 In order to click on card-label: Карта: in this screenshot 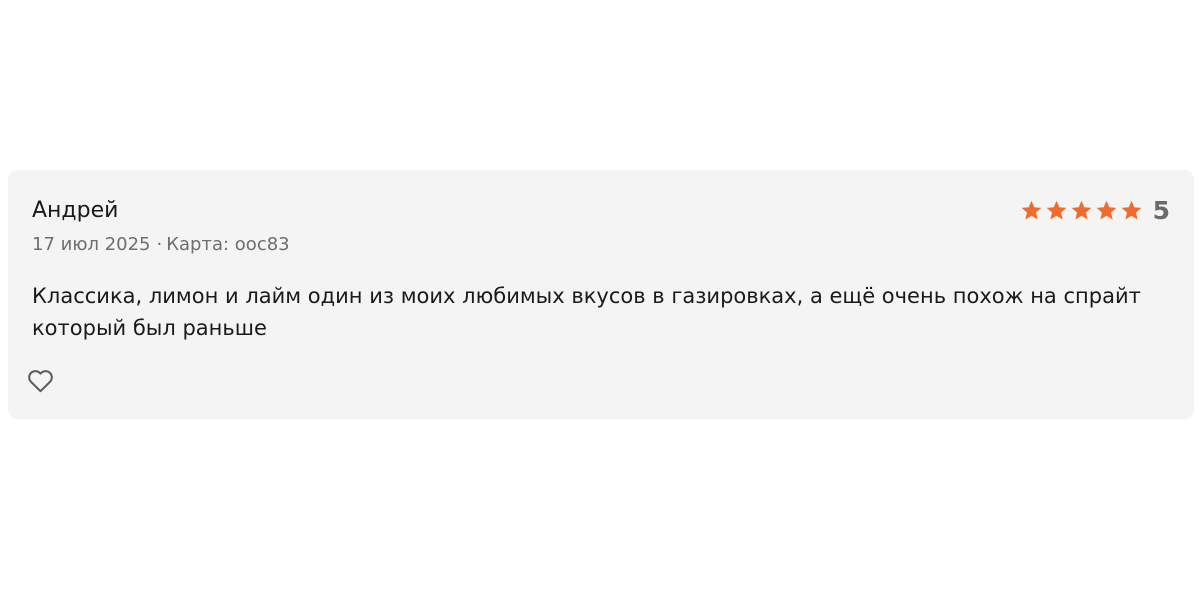, I will do `click(200, 244)`.